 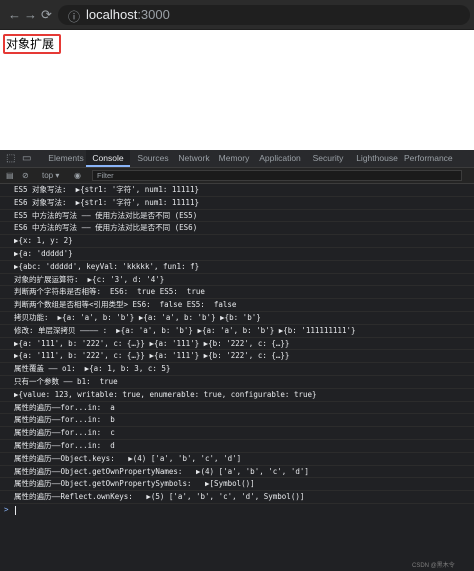 What do you see at coordinates (194, 158) in the screenshot?
I see `tab-network: Network` at bounding box center [194, 158].